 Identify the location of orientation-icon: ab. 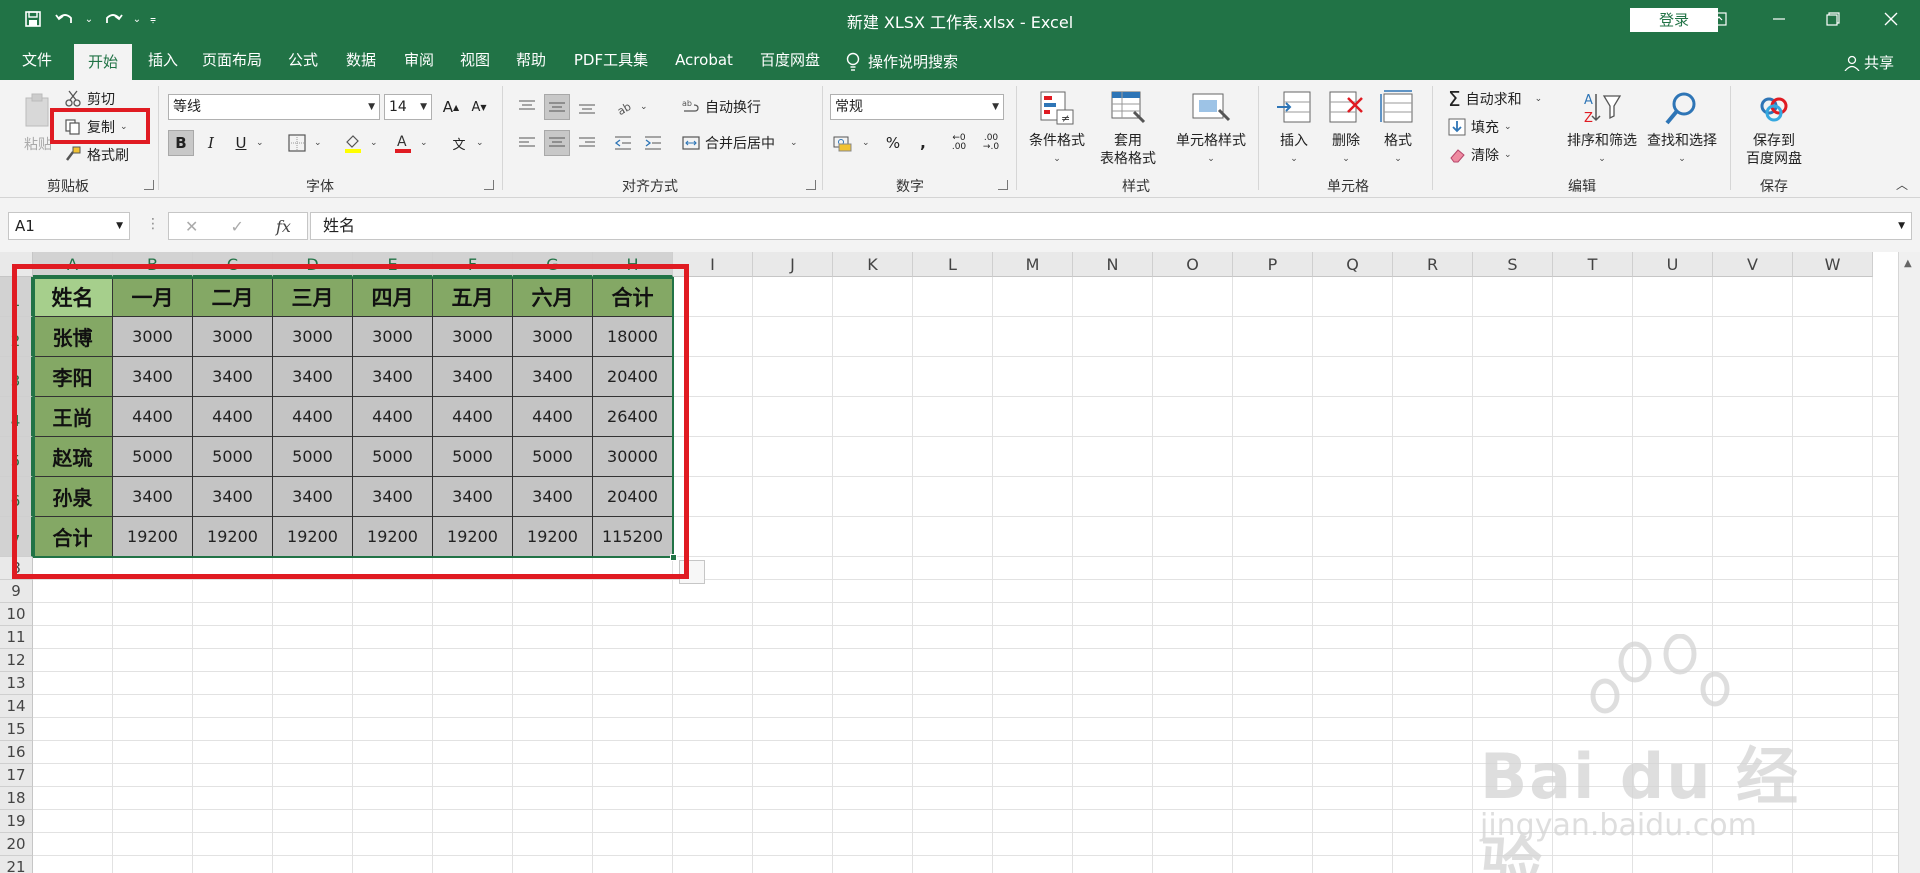
(625, 107).